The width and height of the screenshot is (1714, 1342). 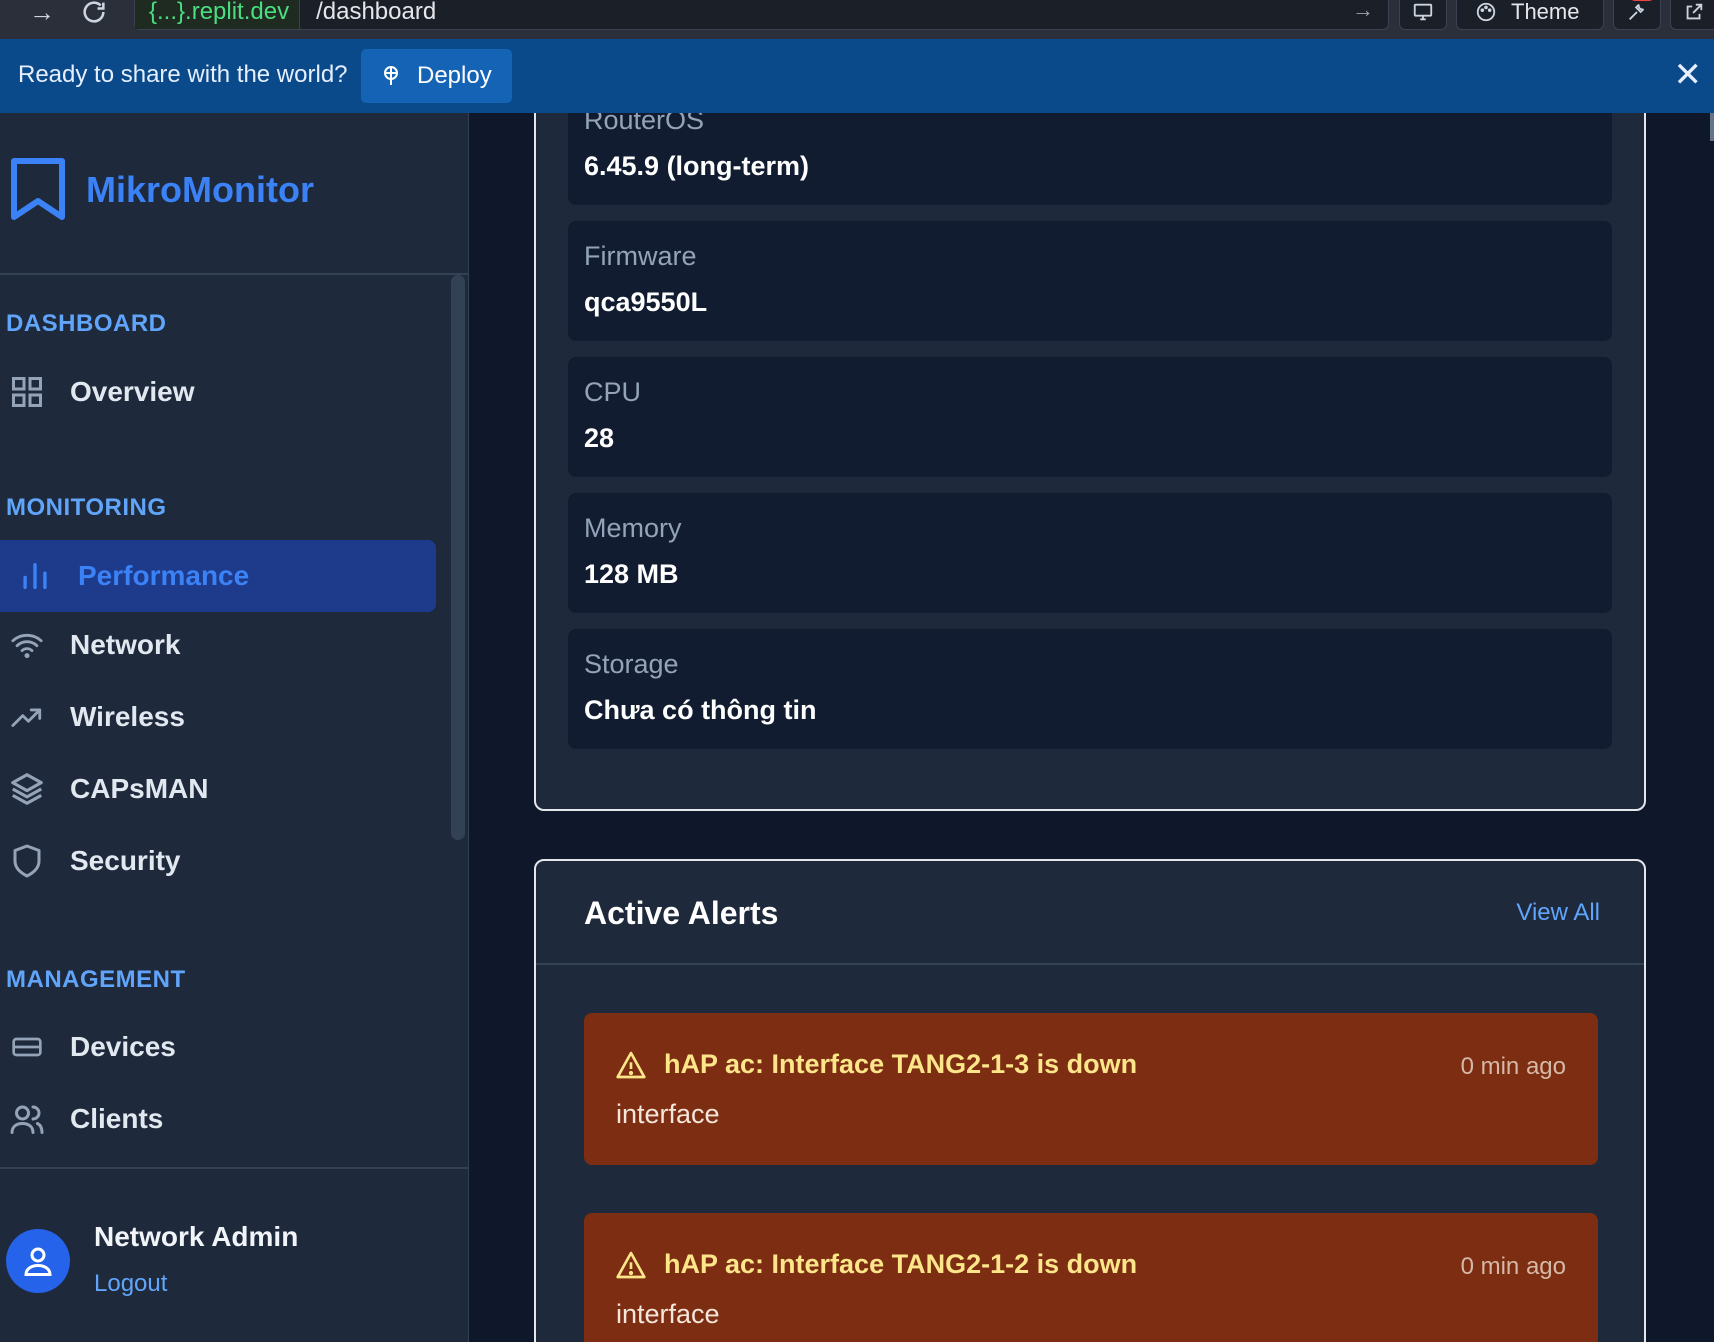 What do you see at coordinates (27, 789) in the screenshot?
I see `layers-icon` at bounding box center [27, 789].